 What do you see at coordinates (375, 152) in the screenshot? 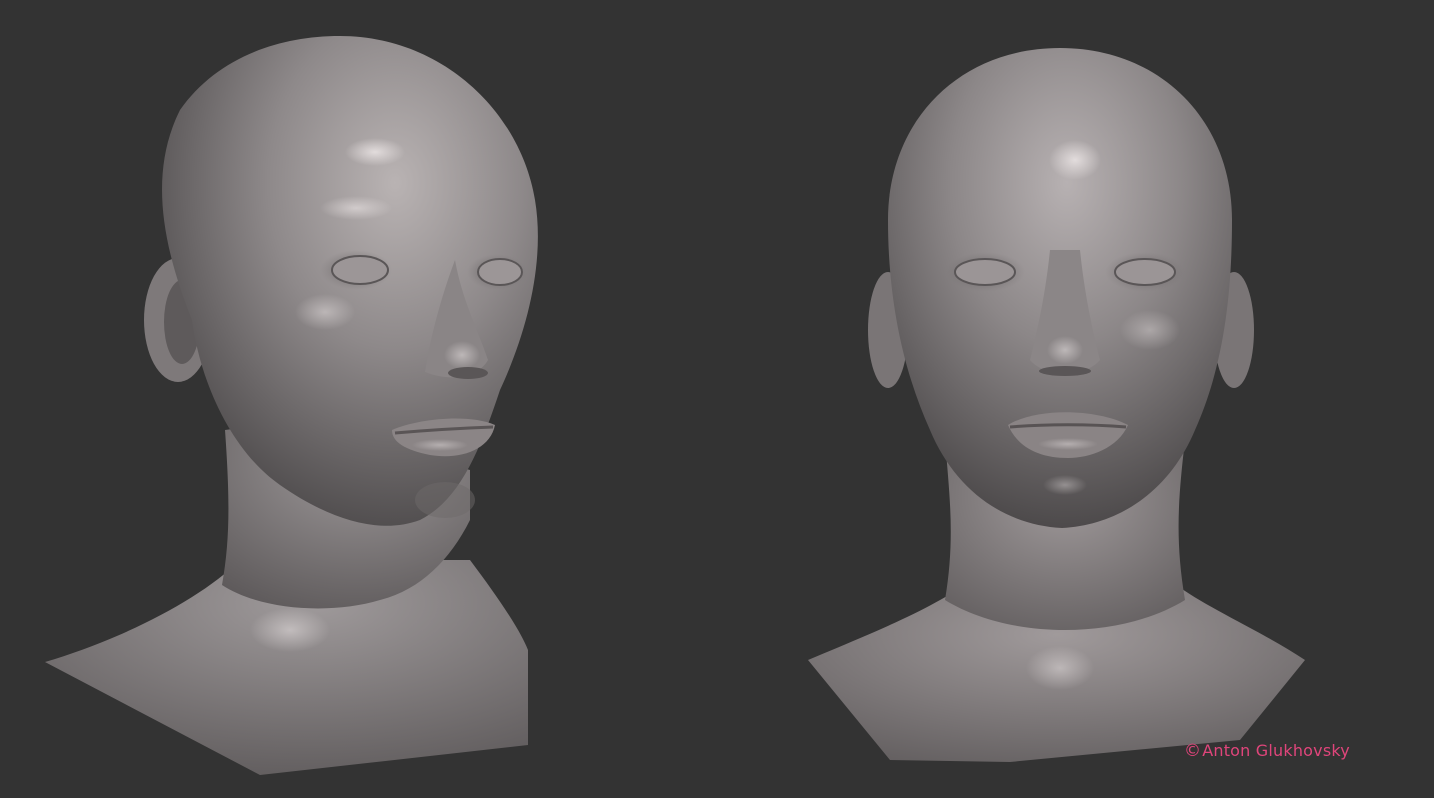
I see `left-bust-forehead-highlight` at bounding box center [375, 152].